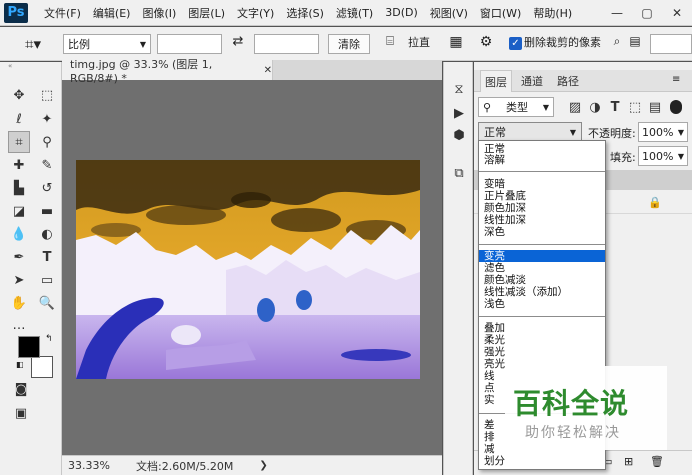 The image size is (692, 475). I want to click on workspace-select, so click(671, 44).